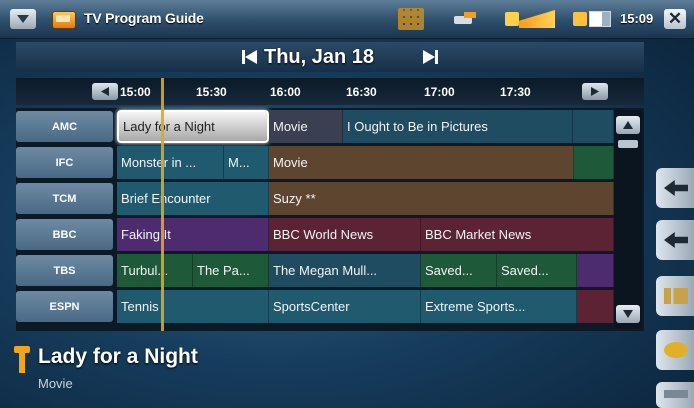  What do you see at coordinates (595, 91) in the screenshot?
I see `scroll-time-right-button` at bounding box center [595, 91].